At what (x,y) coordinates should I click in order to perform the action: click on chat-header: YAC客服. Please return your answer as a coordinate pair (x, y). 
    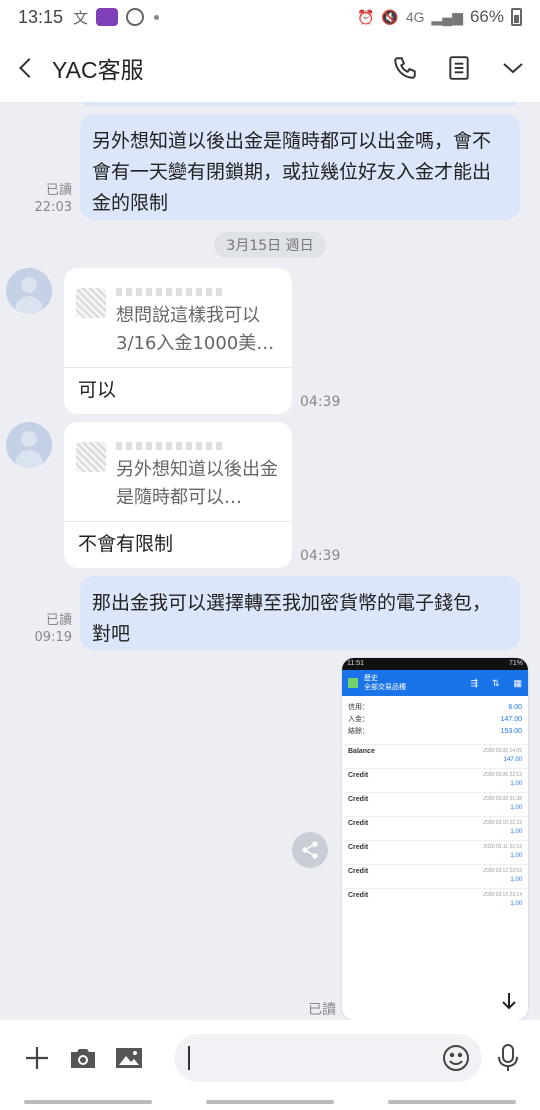
    Looking at the image, I should click on (270, 68).